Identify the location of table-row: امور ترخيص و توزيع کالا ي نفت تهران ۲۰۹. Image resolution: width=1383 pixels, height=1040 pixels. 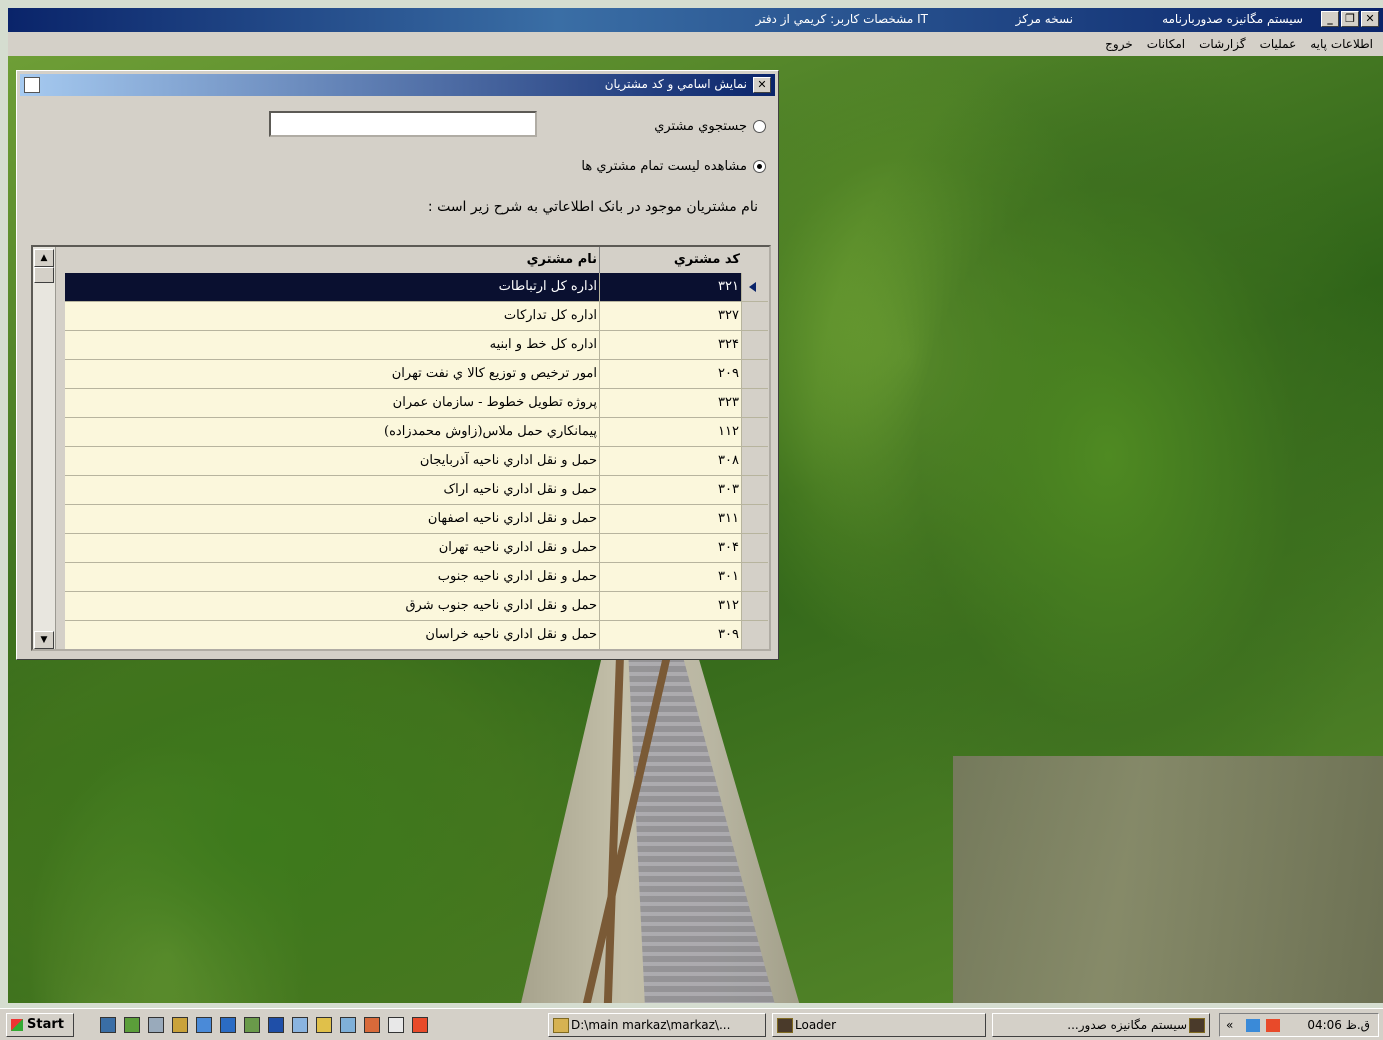
(416, 374).